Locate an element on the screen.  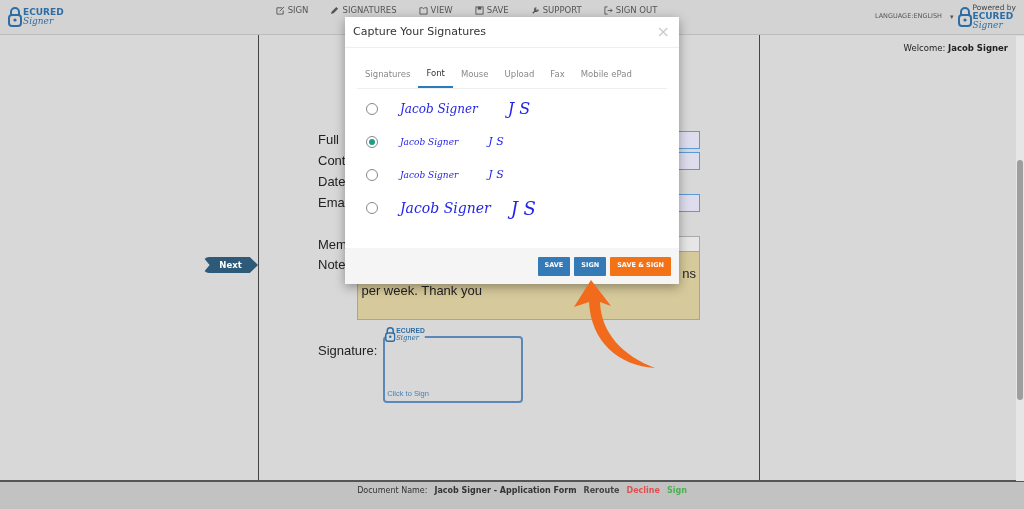
modal-title: Capture Your Signatures is located at coordinates (419, 31).